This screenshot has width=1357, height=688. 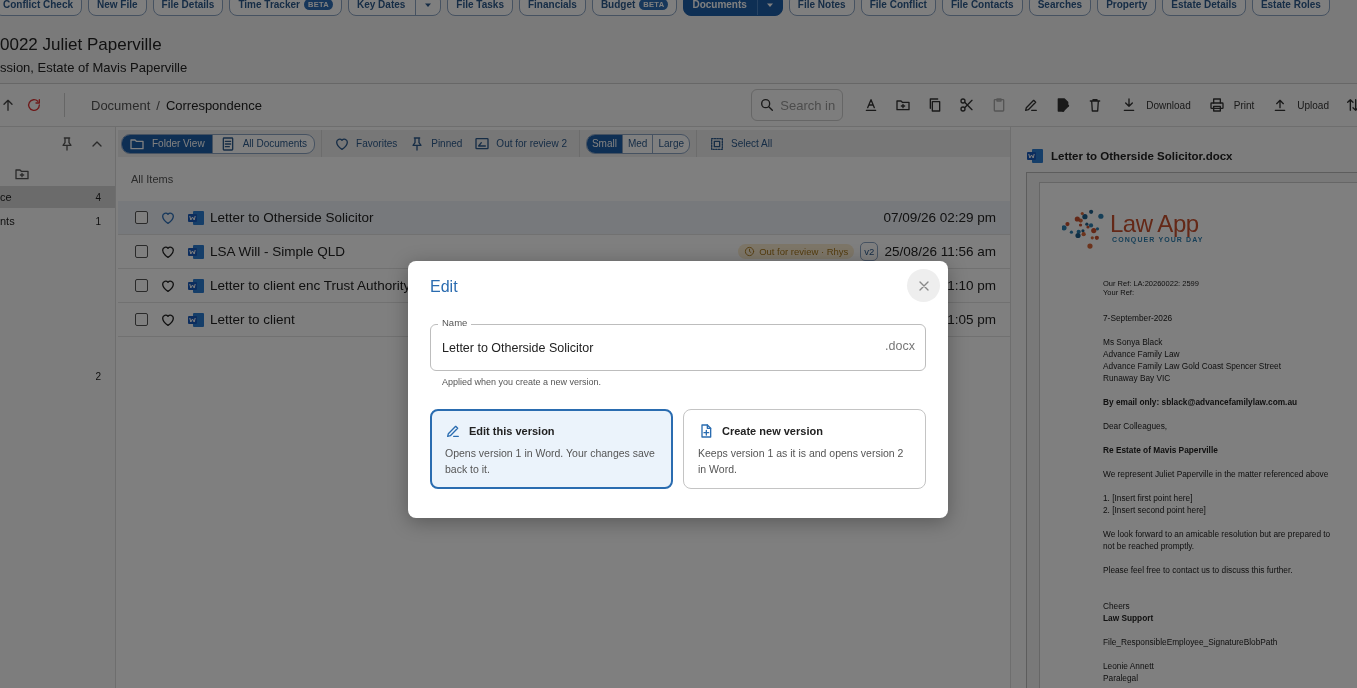 I want to click on review-status-badge: Out for review · Rhys, so click(x=796, y=251).